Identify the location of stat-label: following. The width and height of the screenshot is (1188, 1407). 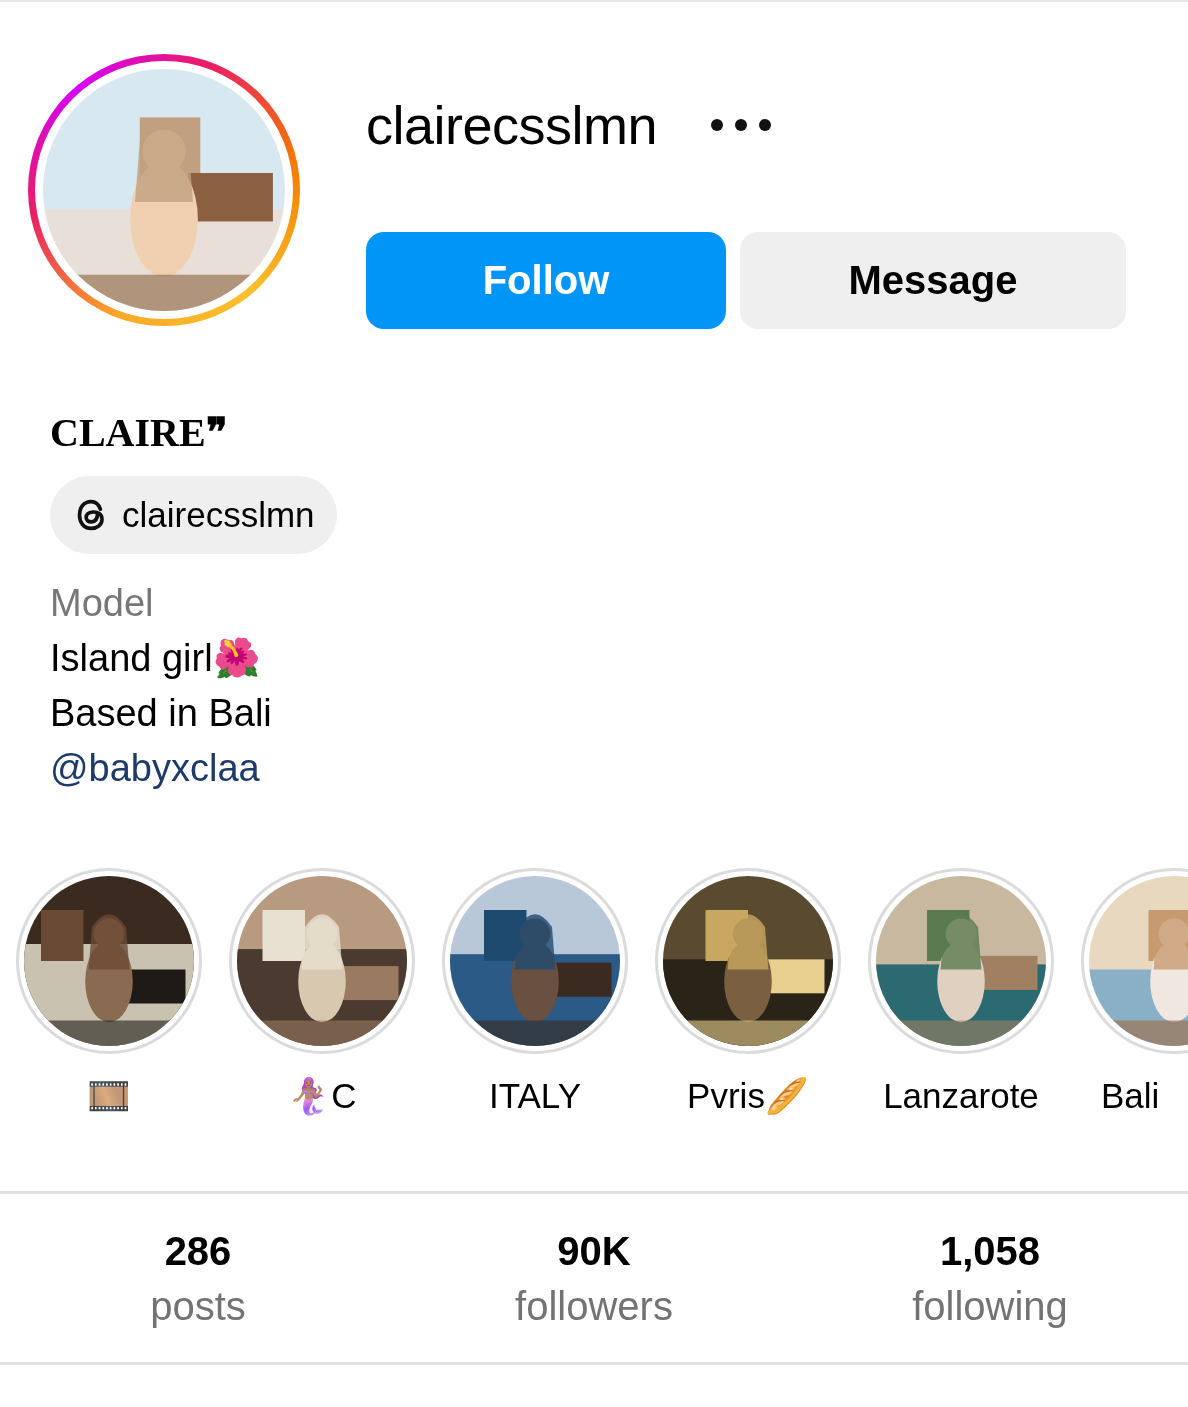
(990, 1306).